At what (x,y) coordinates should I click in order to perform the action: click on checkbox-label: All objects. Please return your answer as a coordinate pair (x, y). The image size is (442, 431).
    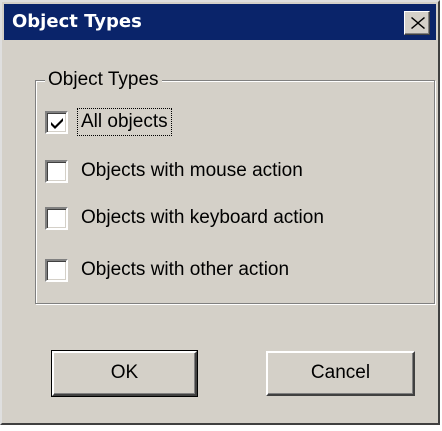
    Looking at the image, I should click on (124, 122).